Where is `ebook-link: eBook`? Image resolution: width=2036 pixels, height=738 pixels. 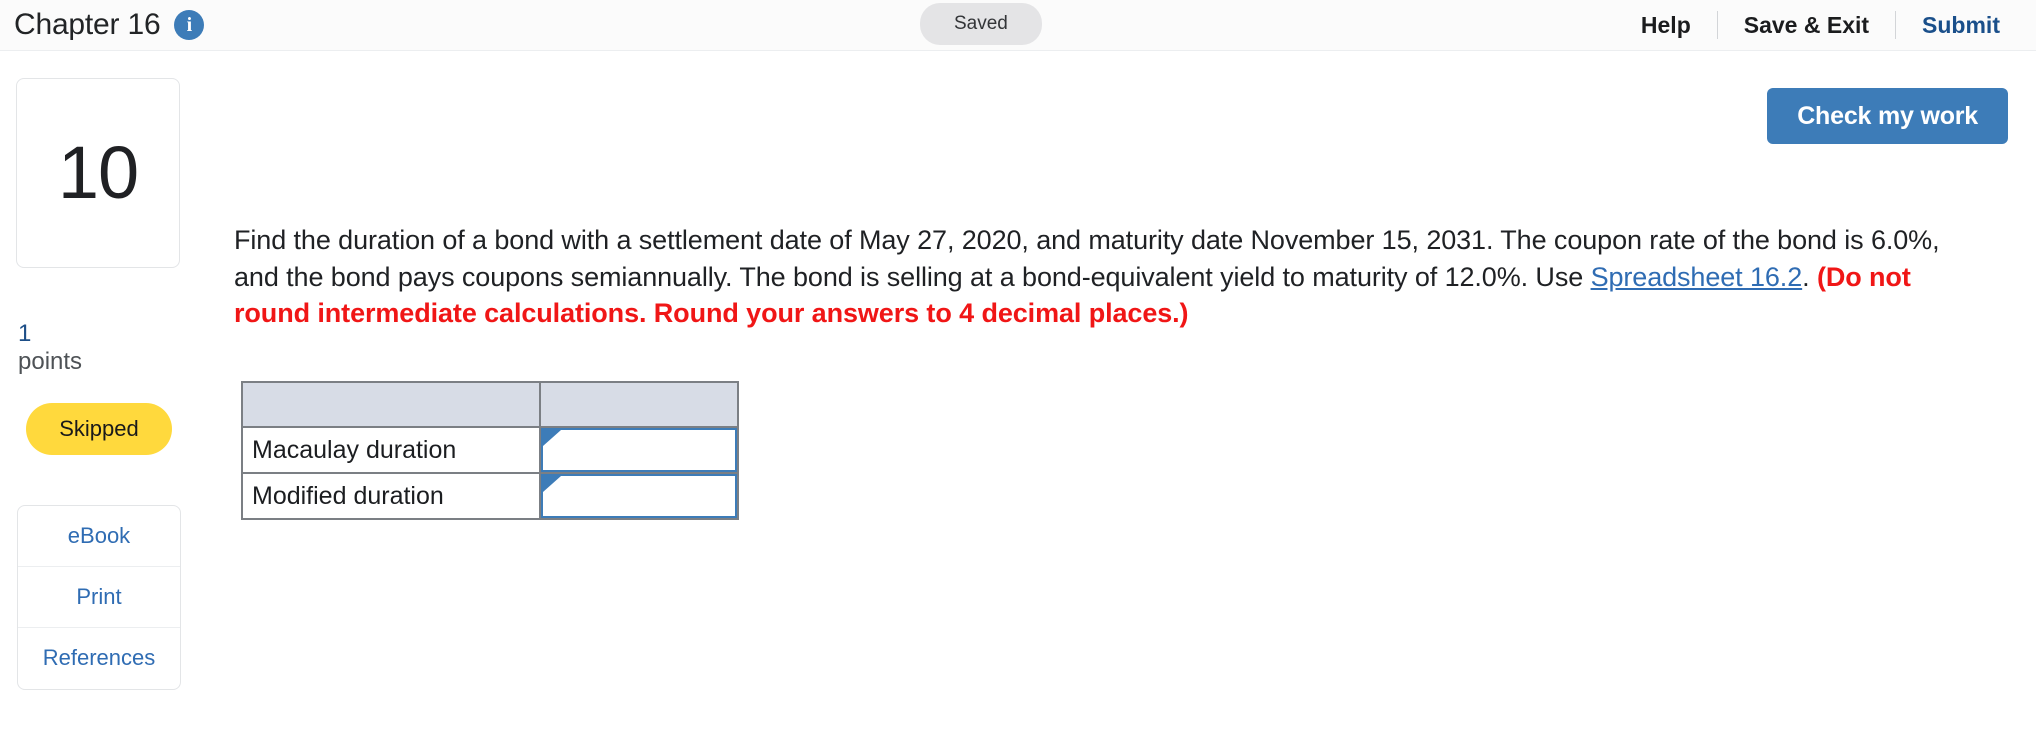 ebook-link: eBook is located at coordinates (99, 536).